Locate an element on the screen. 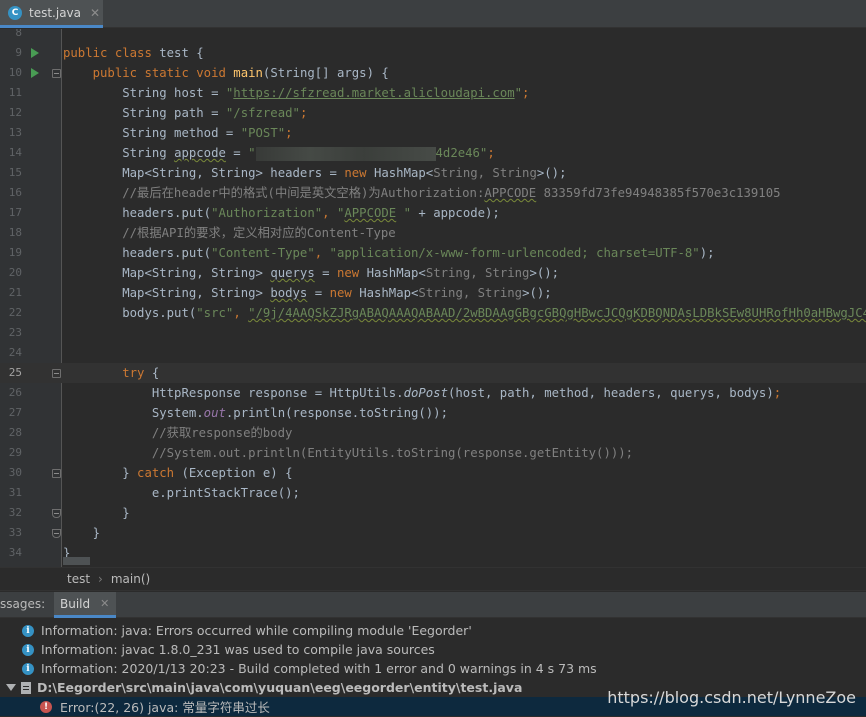 The width and height of the screenshot is (866, 717). line-number: 17 is located at coordinates (15, 212).